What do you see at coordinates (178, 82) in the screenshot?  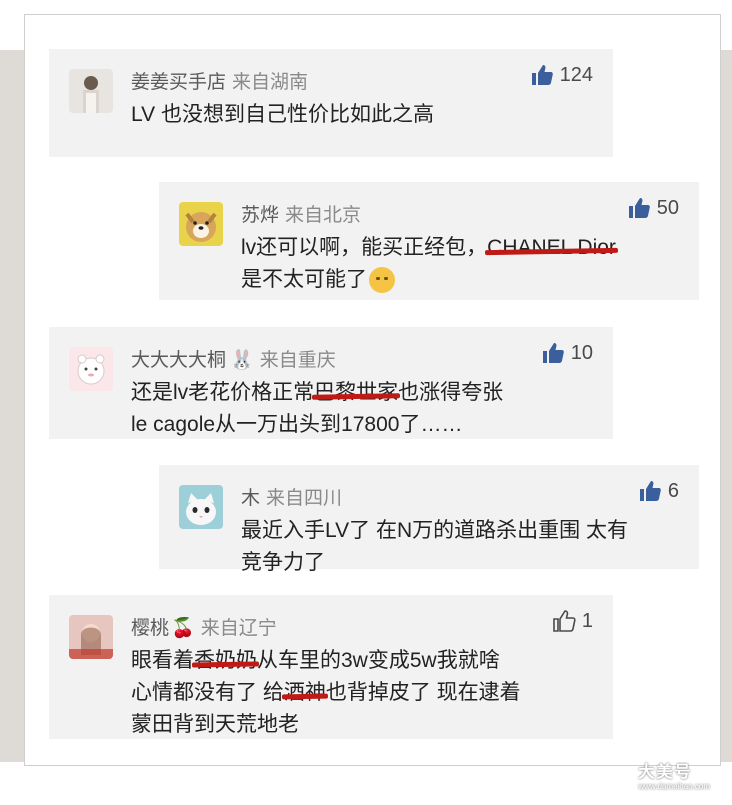 I see `username: 姜姜买手店` at bounding box center [178, 82].